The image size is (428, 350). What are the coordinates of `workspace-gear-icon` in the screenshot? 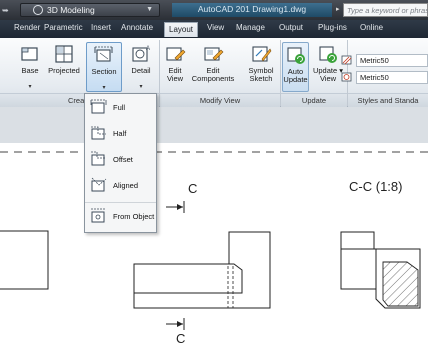 It's located at (38, 10).